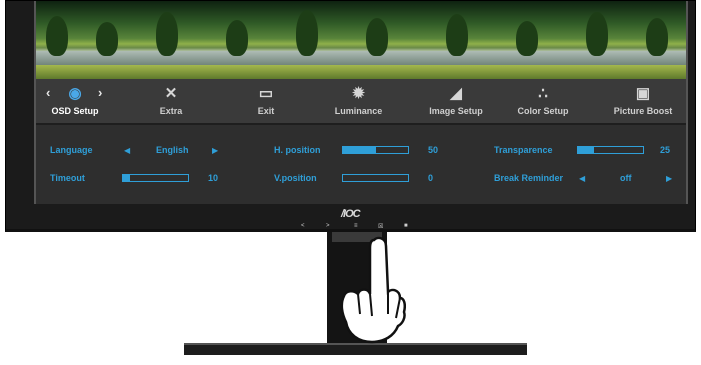  I want to click on timeout-slider, so click(155, 178).